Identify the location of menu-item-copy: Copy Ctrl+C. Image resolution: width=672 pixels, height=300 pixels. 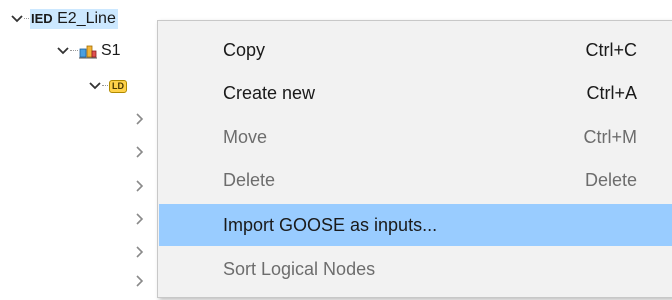
(415, 50).